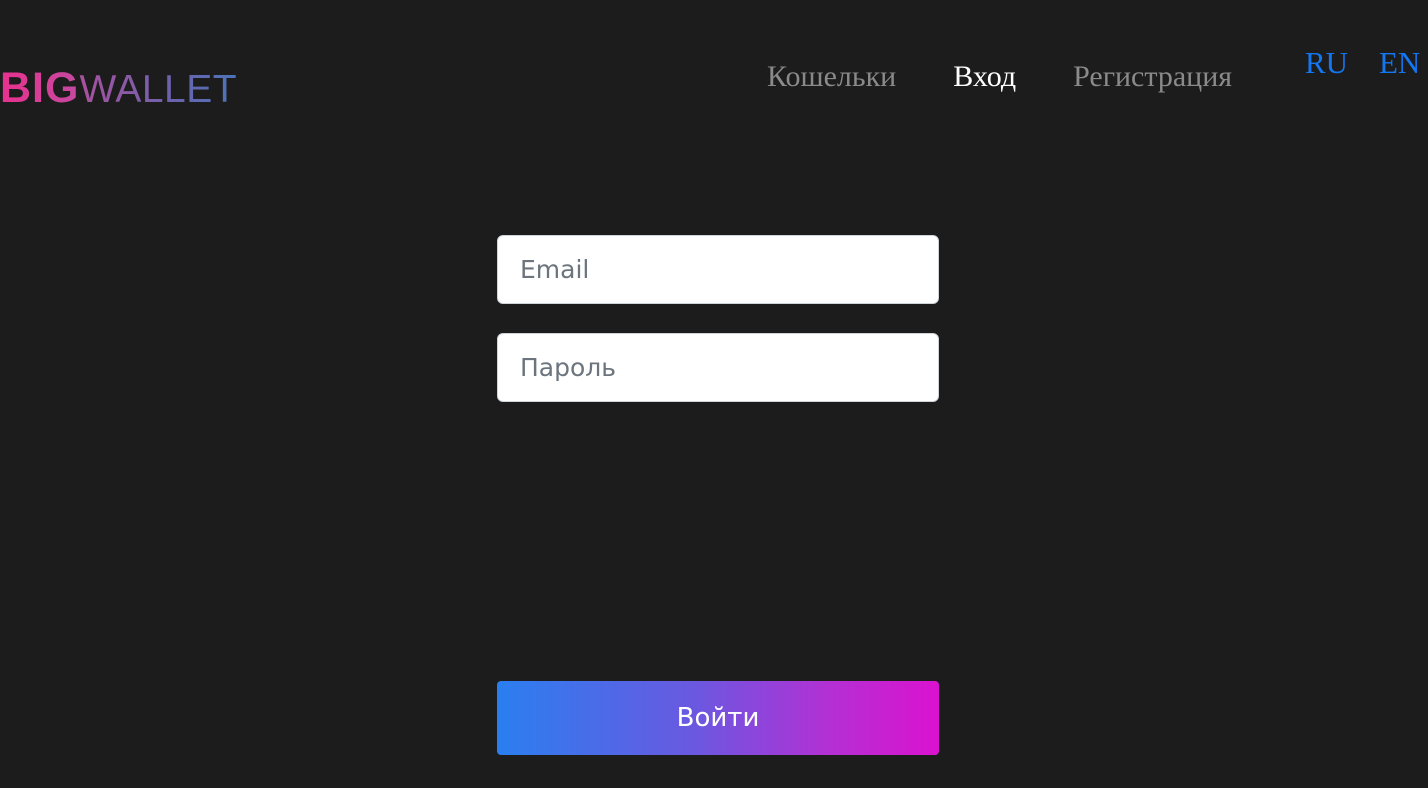  I want to click on nav-link-register: Регистрация, so click(1152, 77).